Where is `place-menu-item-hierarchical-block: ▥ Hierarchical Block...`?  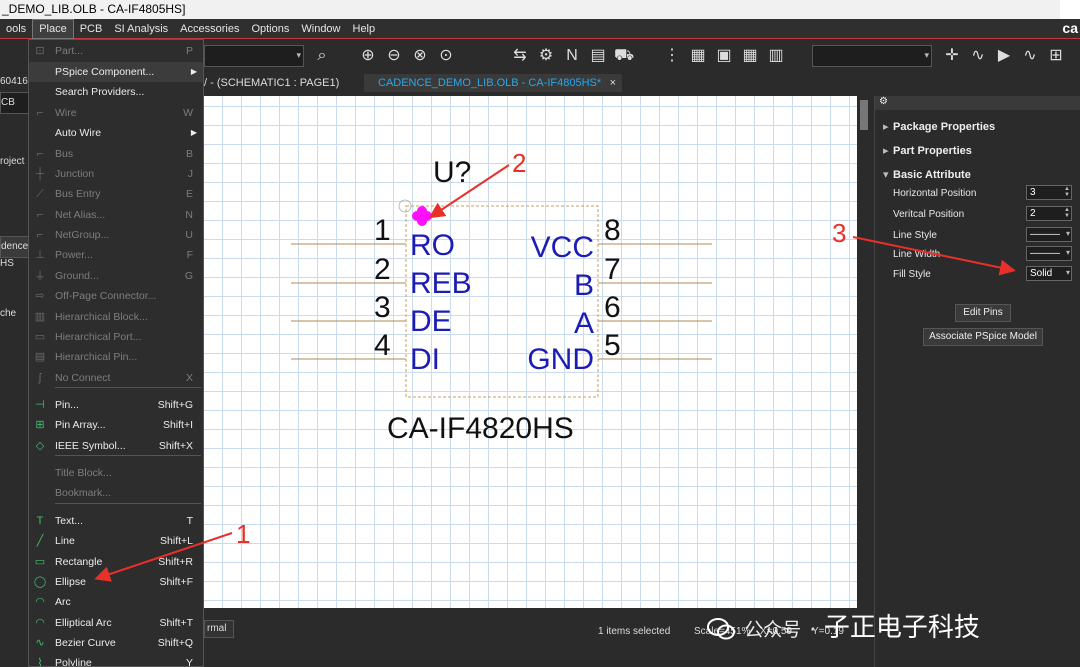
place-menu-item-hierarchical-block: ▥ Hierarchical Block... is located at coordinates (116, 317).